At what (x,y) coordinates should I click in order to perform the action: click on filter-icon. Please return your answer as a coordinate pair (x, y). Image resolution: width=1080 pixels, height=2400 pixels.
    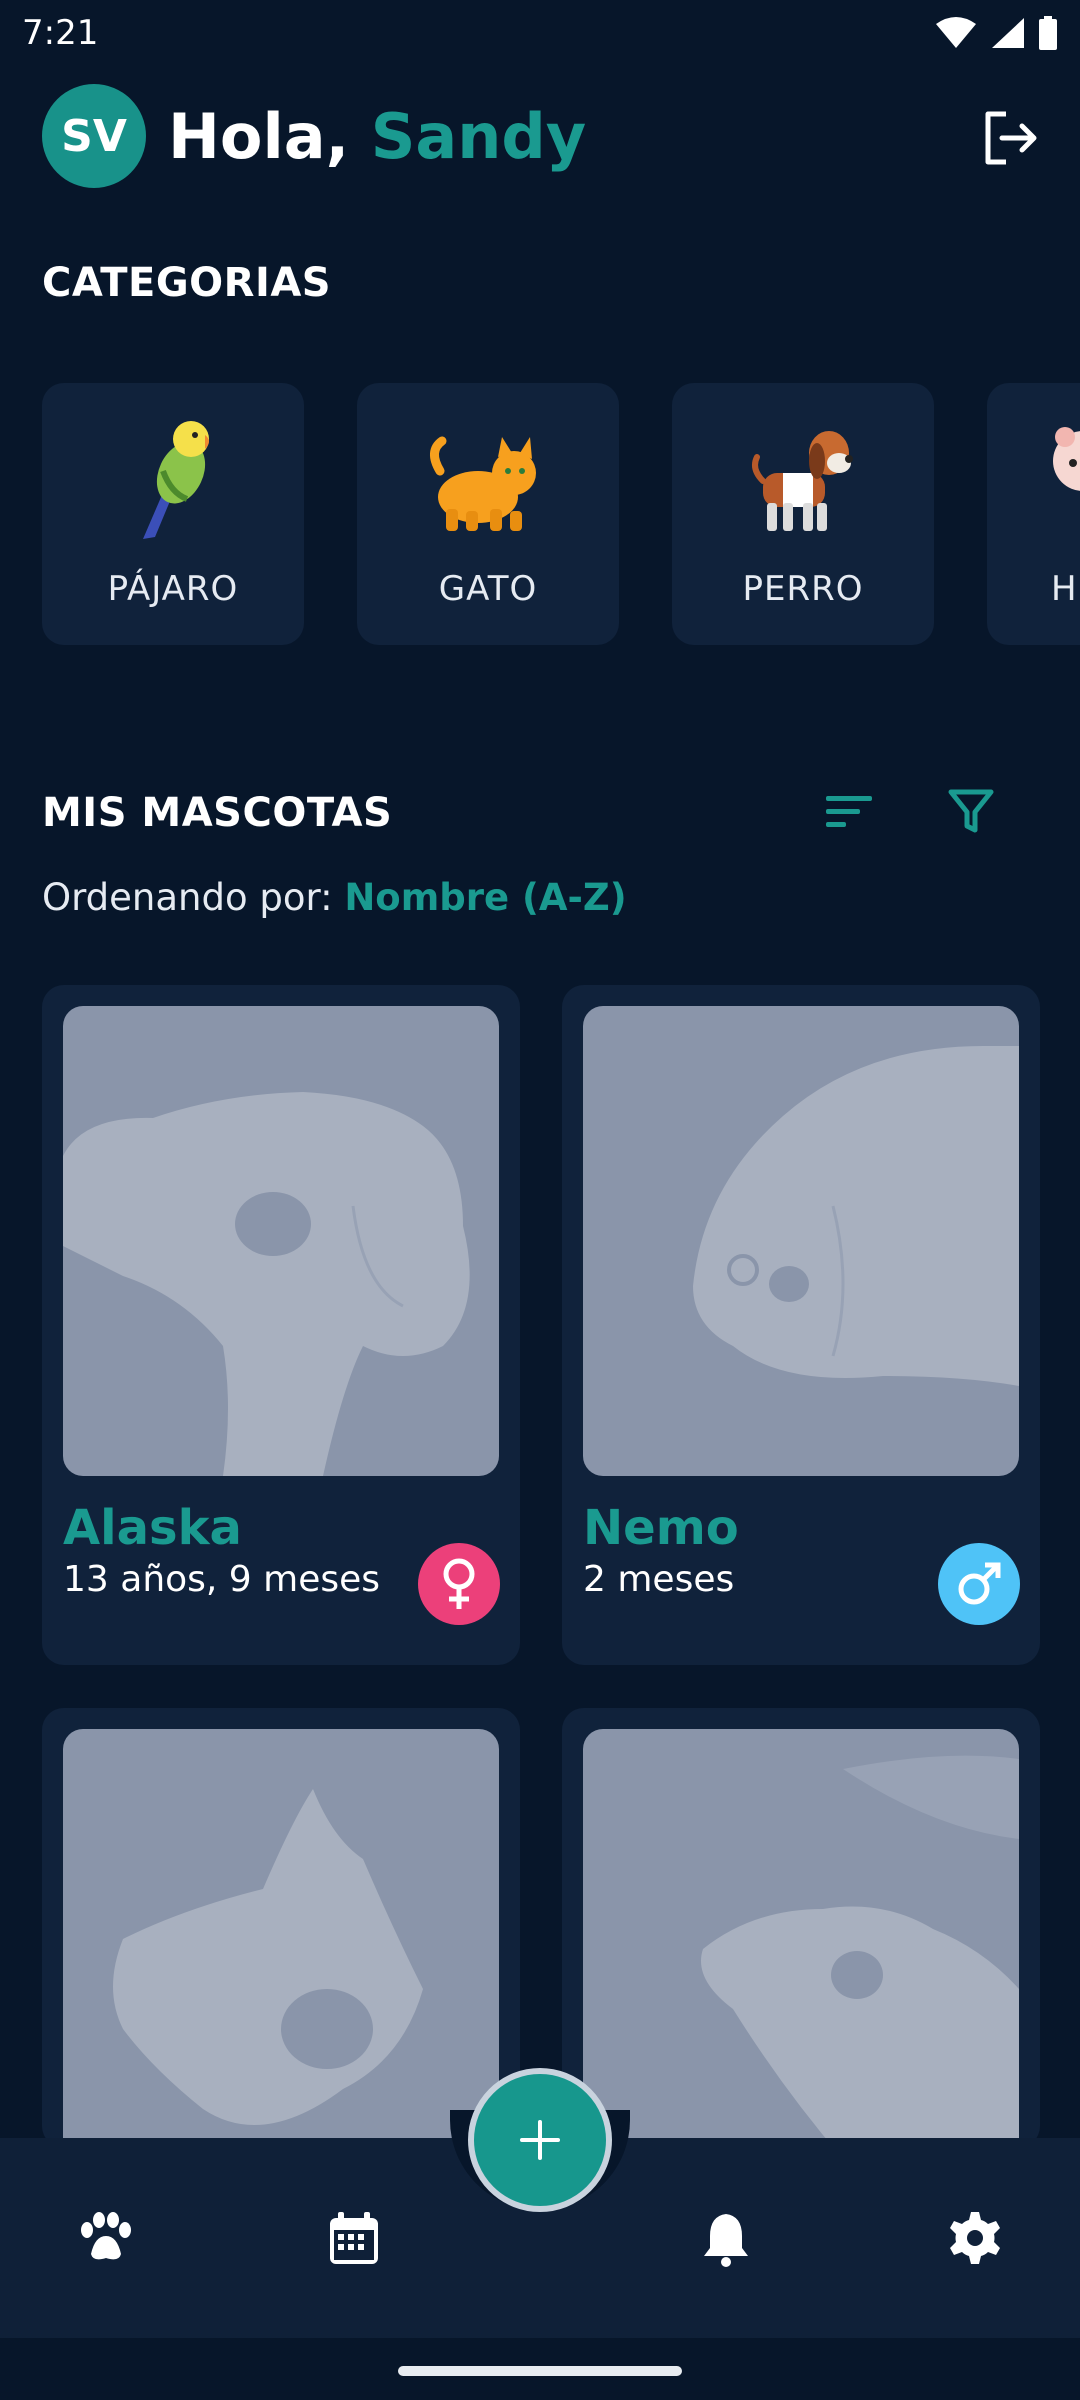
    Looking at the image, I should click on (971, 812).